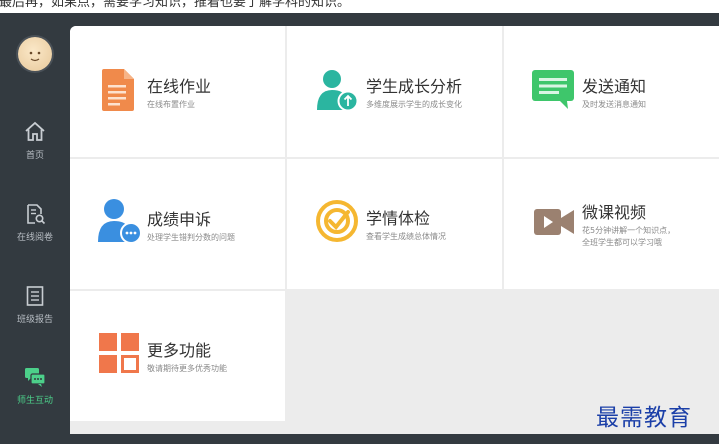  Describe the element at coordinates (118, 90) in the screenshot. I see `document-icon` at that location.